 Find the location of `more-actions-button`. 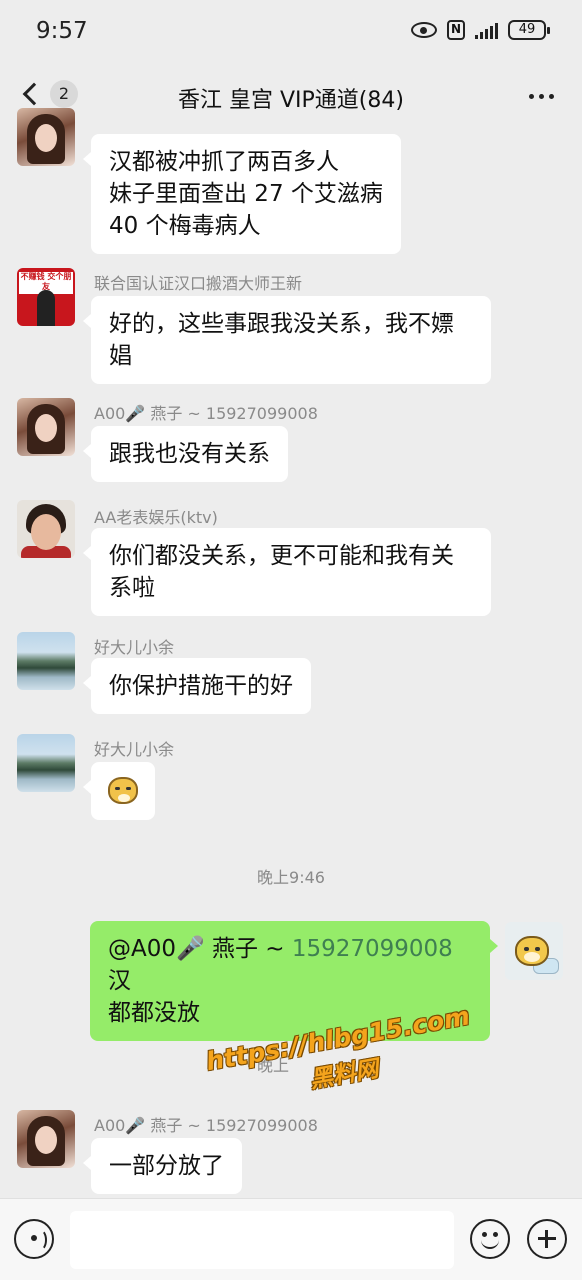

more-actions-button is located at coordinates (547, 1239).